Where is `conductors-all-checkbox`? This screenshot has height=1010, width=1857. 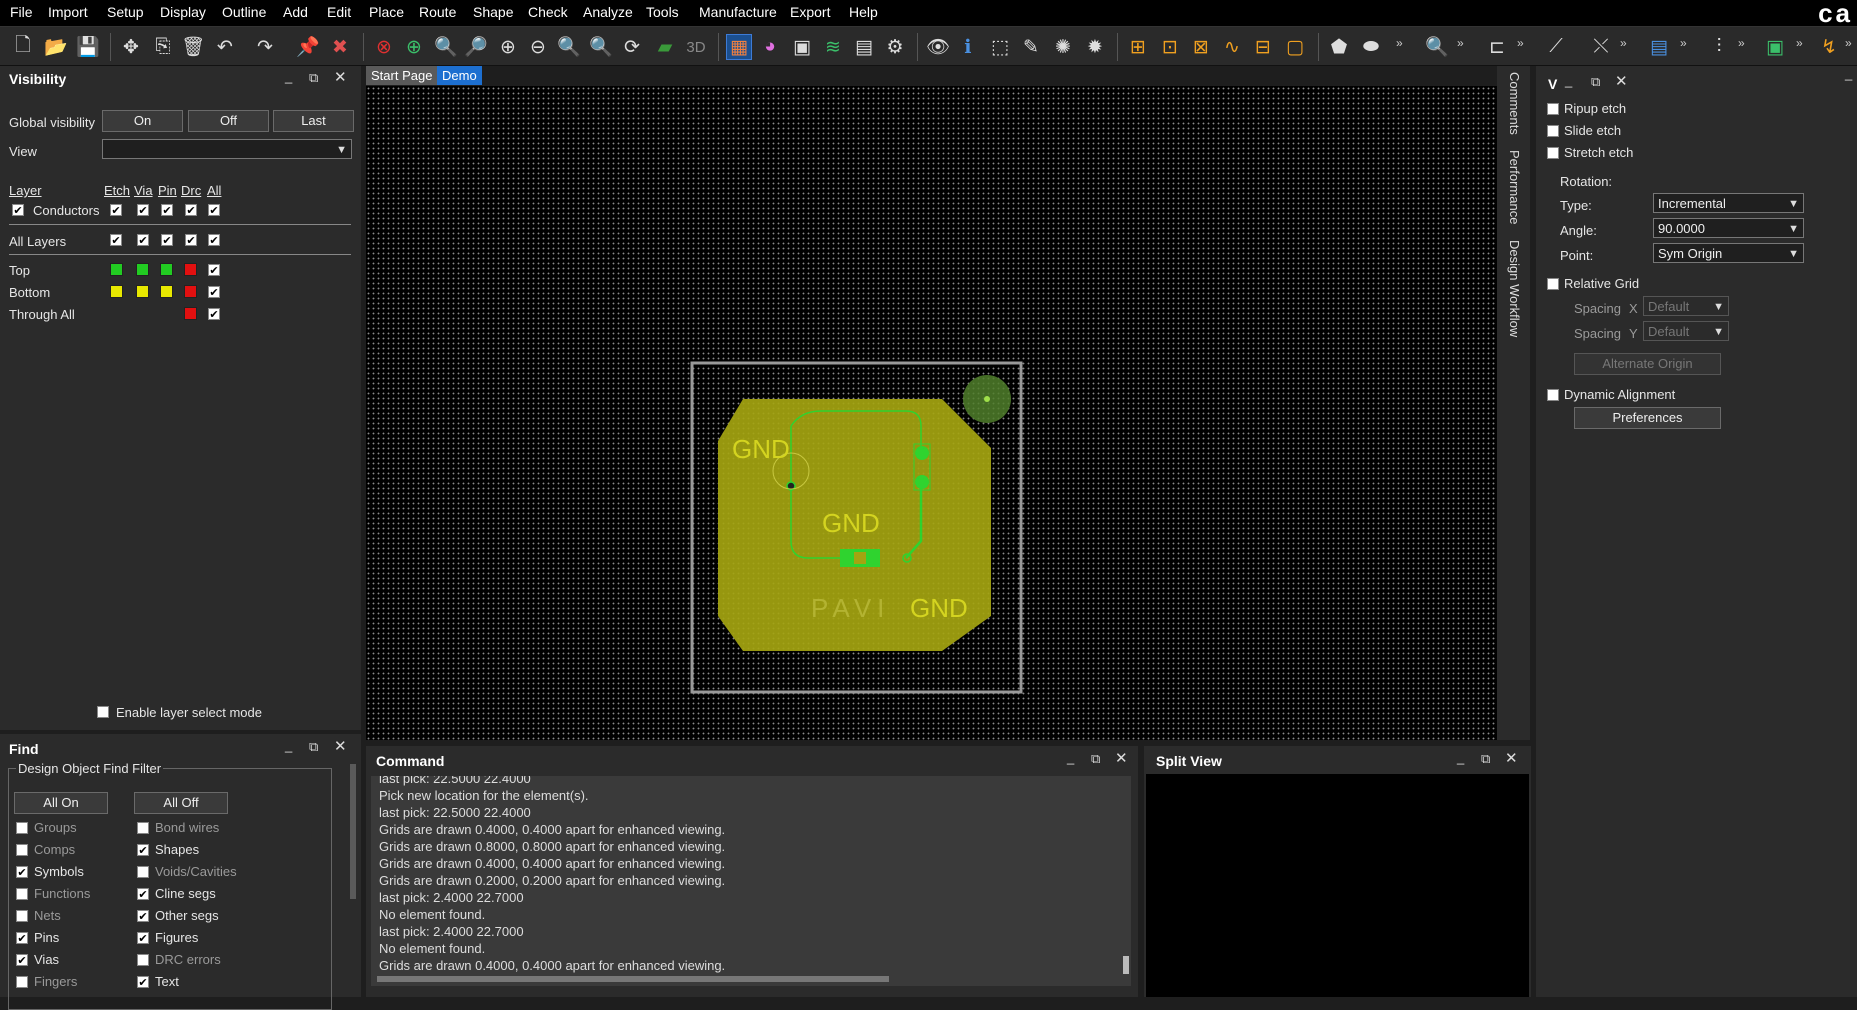
conductors-all-checkbox is located at coordinates (214, 210).